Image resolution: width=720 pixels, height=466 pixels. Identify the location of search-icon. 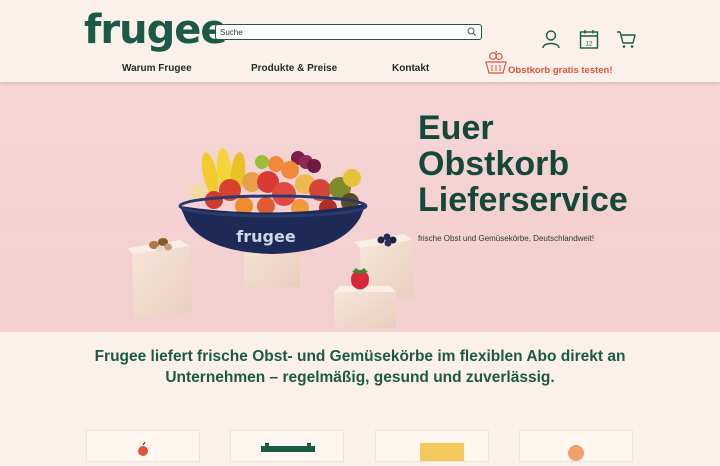
(472, 32).